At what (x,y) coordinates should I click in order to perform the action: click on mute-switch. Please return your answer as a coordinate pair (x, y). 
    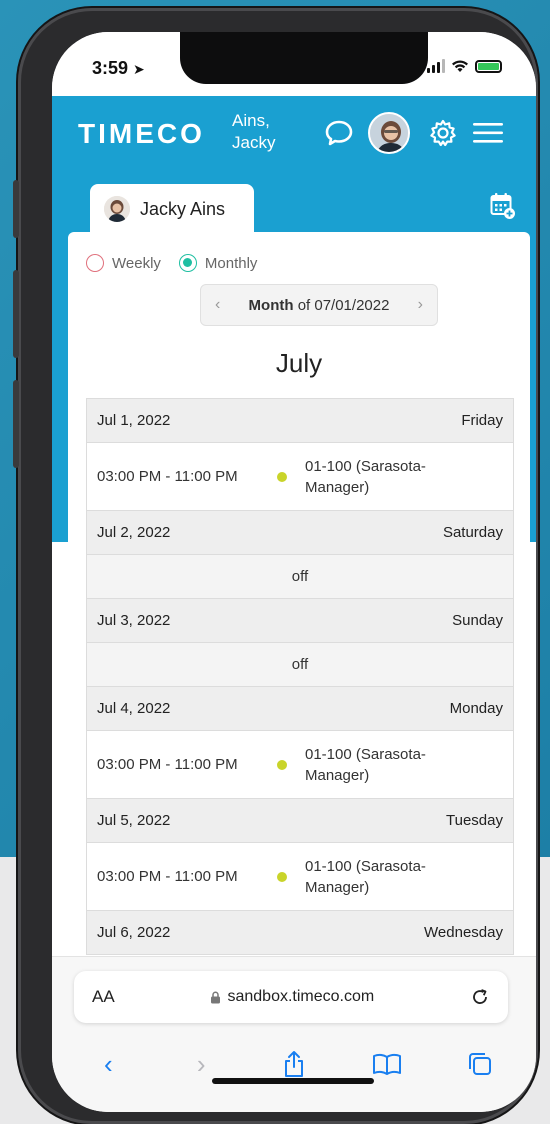
    Looking at the image, I should click on (16, 209).